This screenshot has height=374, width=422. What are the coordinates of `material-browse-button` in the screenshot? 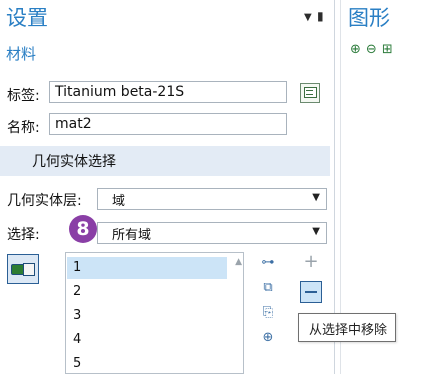 It's located at (310, 93).